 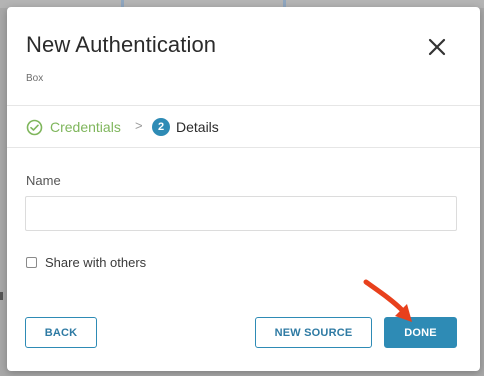 What do you see at coordinates (121, 44) in the screenshot?
I see `dialog-title: New Authentication` at bounding box center [121, 44].